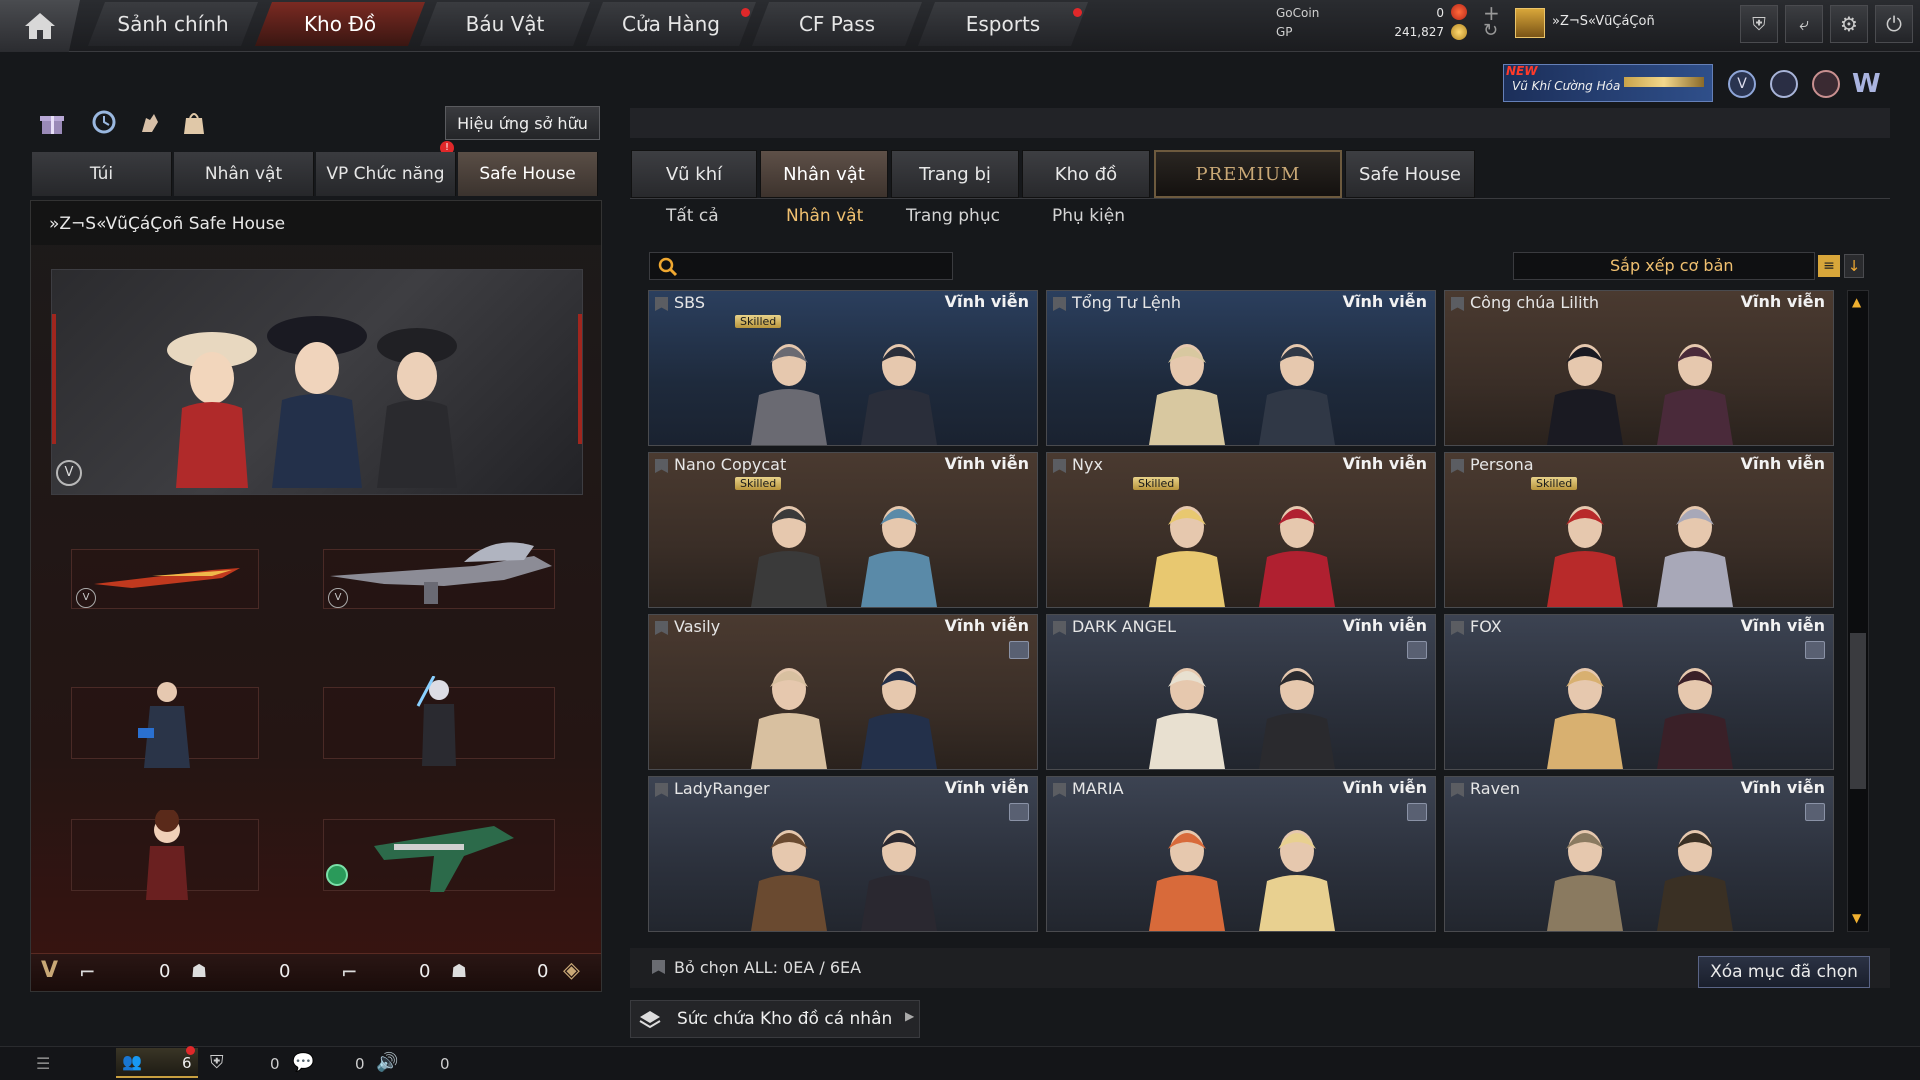  Describe the element at coordinates (40, 26) in the screenshot. I see `home-button` at that location.